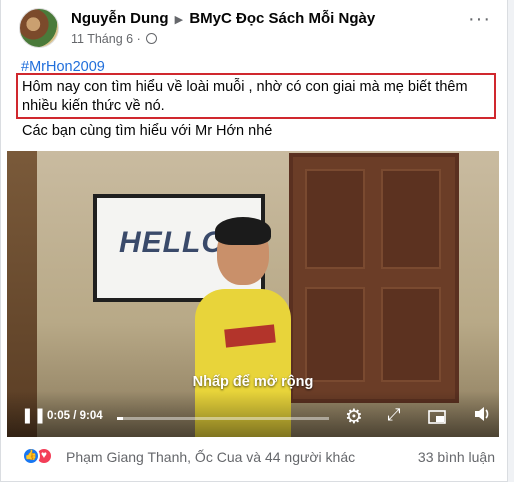  What do you see at coordinates (33, 415) in the screenshot?
I see `pause-icon: ❚❚` at bounding box center [33, 415].